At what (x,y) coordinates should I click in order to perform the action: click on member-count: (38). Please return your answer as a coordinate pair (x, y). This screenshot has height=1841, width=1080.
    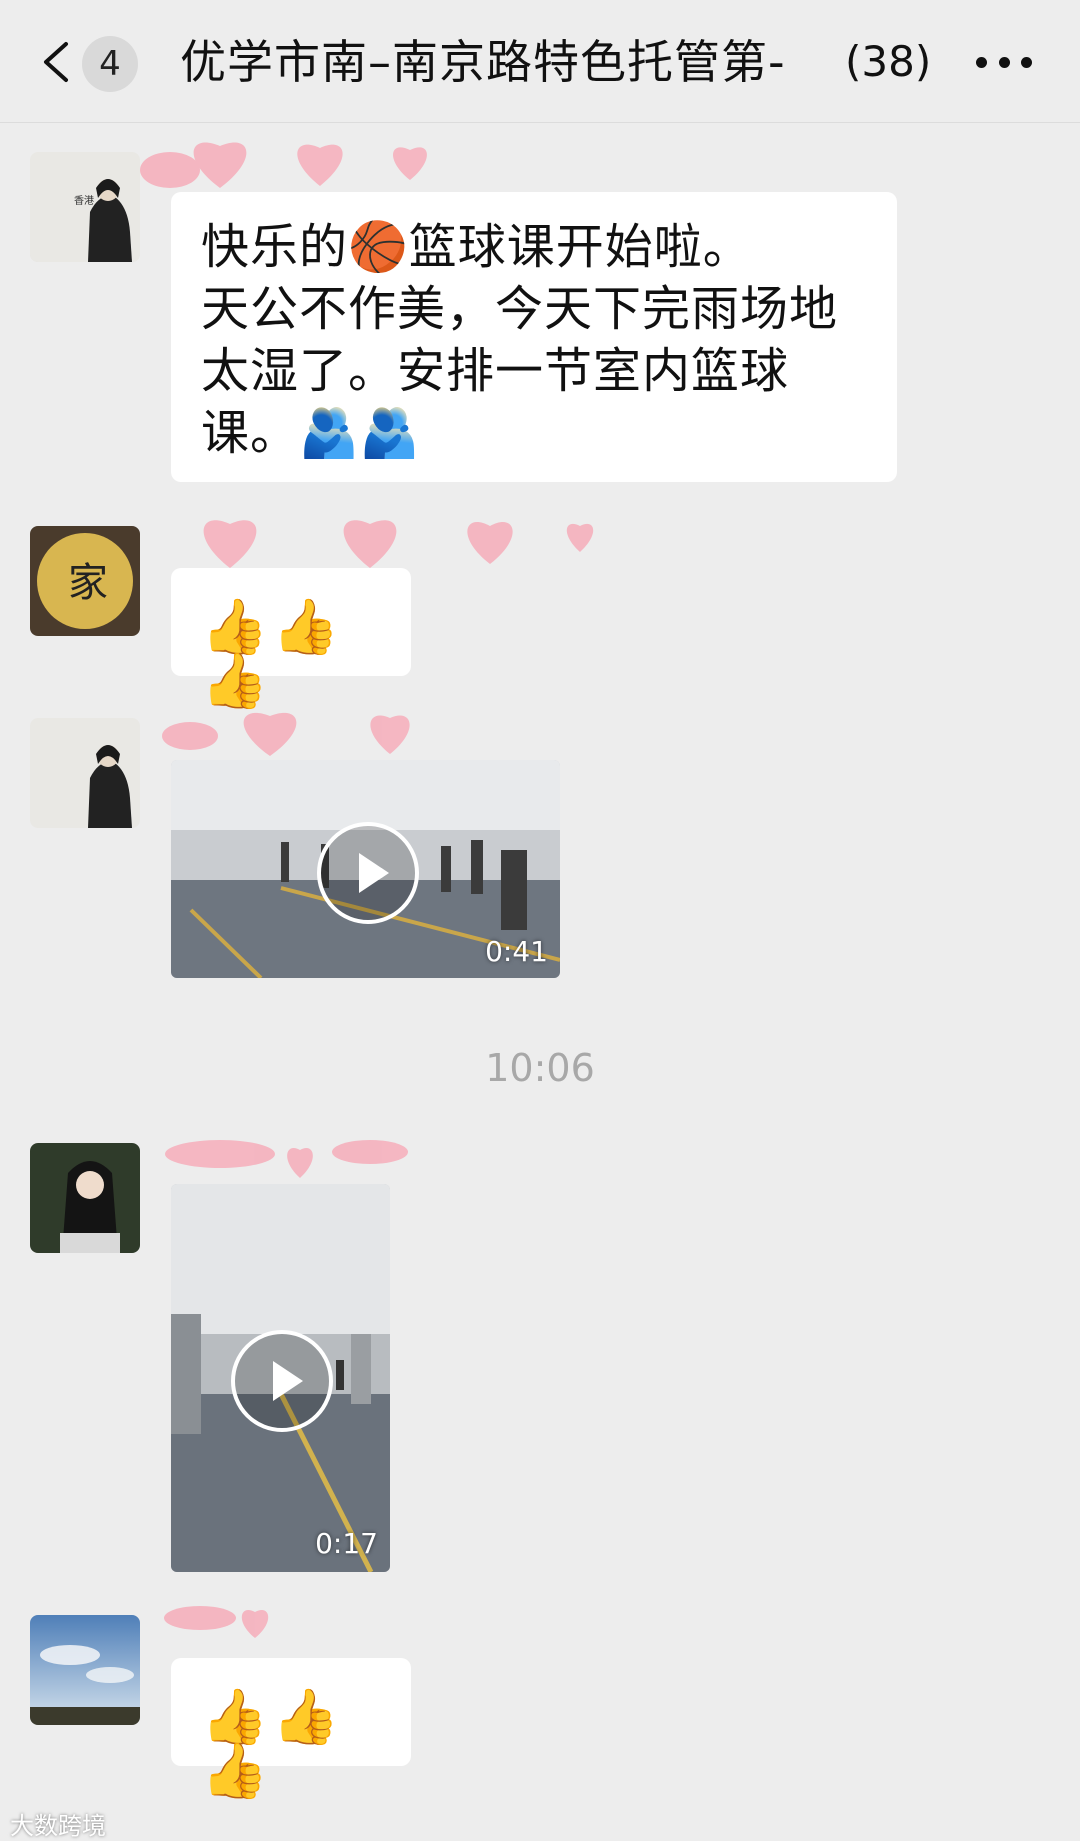
    Looking at the image, I should click on (888, 61).